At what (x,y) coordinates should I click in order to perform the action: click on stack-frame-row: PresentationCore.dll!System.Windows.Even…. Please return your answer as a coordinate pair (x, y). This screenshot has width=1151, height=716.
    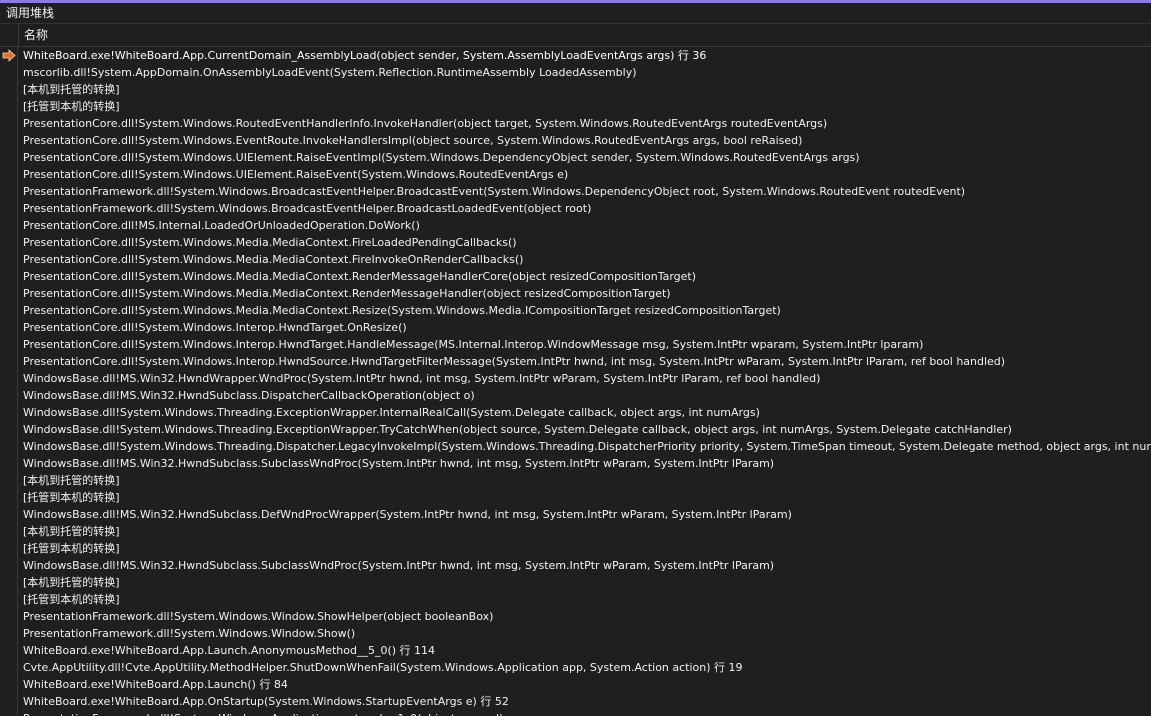
    Looking at the image, I should click on (575, 140).